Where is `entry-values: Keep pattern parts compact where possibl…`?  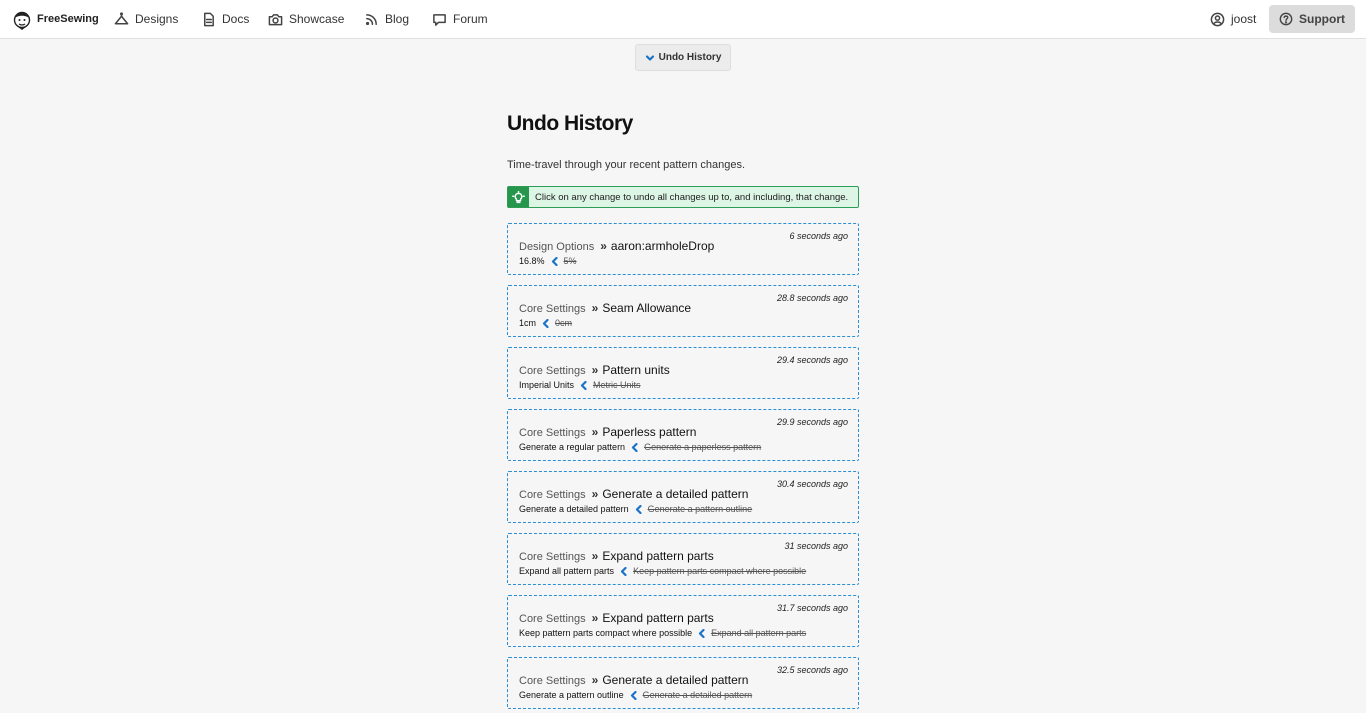 entry-values: Keep pattern parts compact where possibl… is located at coordinates (662, 633).